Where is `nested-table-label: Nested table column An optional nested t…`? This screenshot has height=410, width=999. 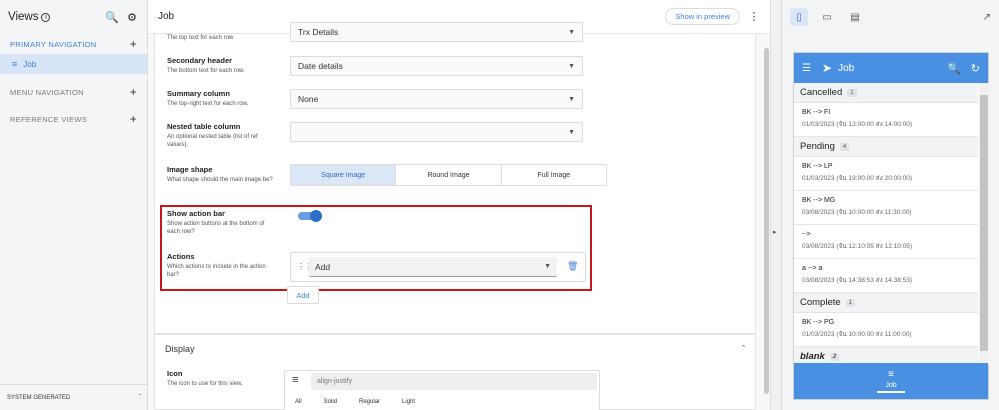
nested-table-label: Nested table column An optional nested t… is located at coordinates (223, 135).